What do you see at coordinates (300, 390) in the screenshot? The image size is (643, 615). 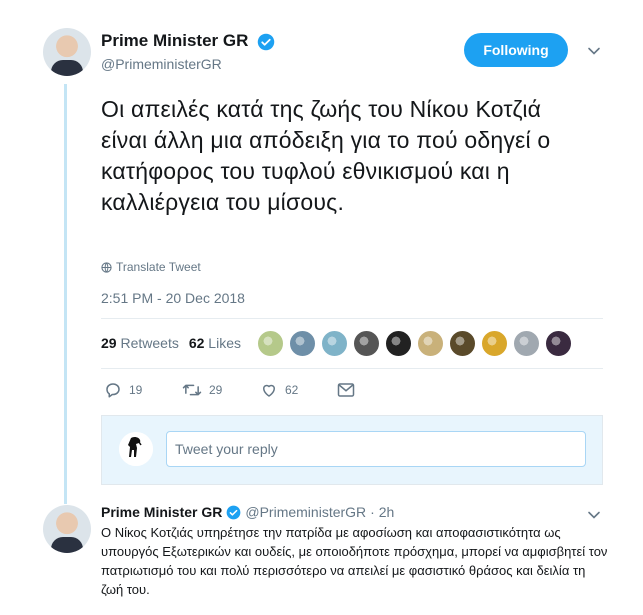 I see `like-action: 62` at bounding box center [300, 390].